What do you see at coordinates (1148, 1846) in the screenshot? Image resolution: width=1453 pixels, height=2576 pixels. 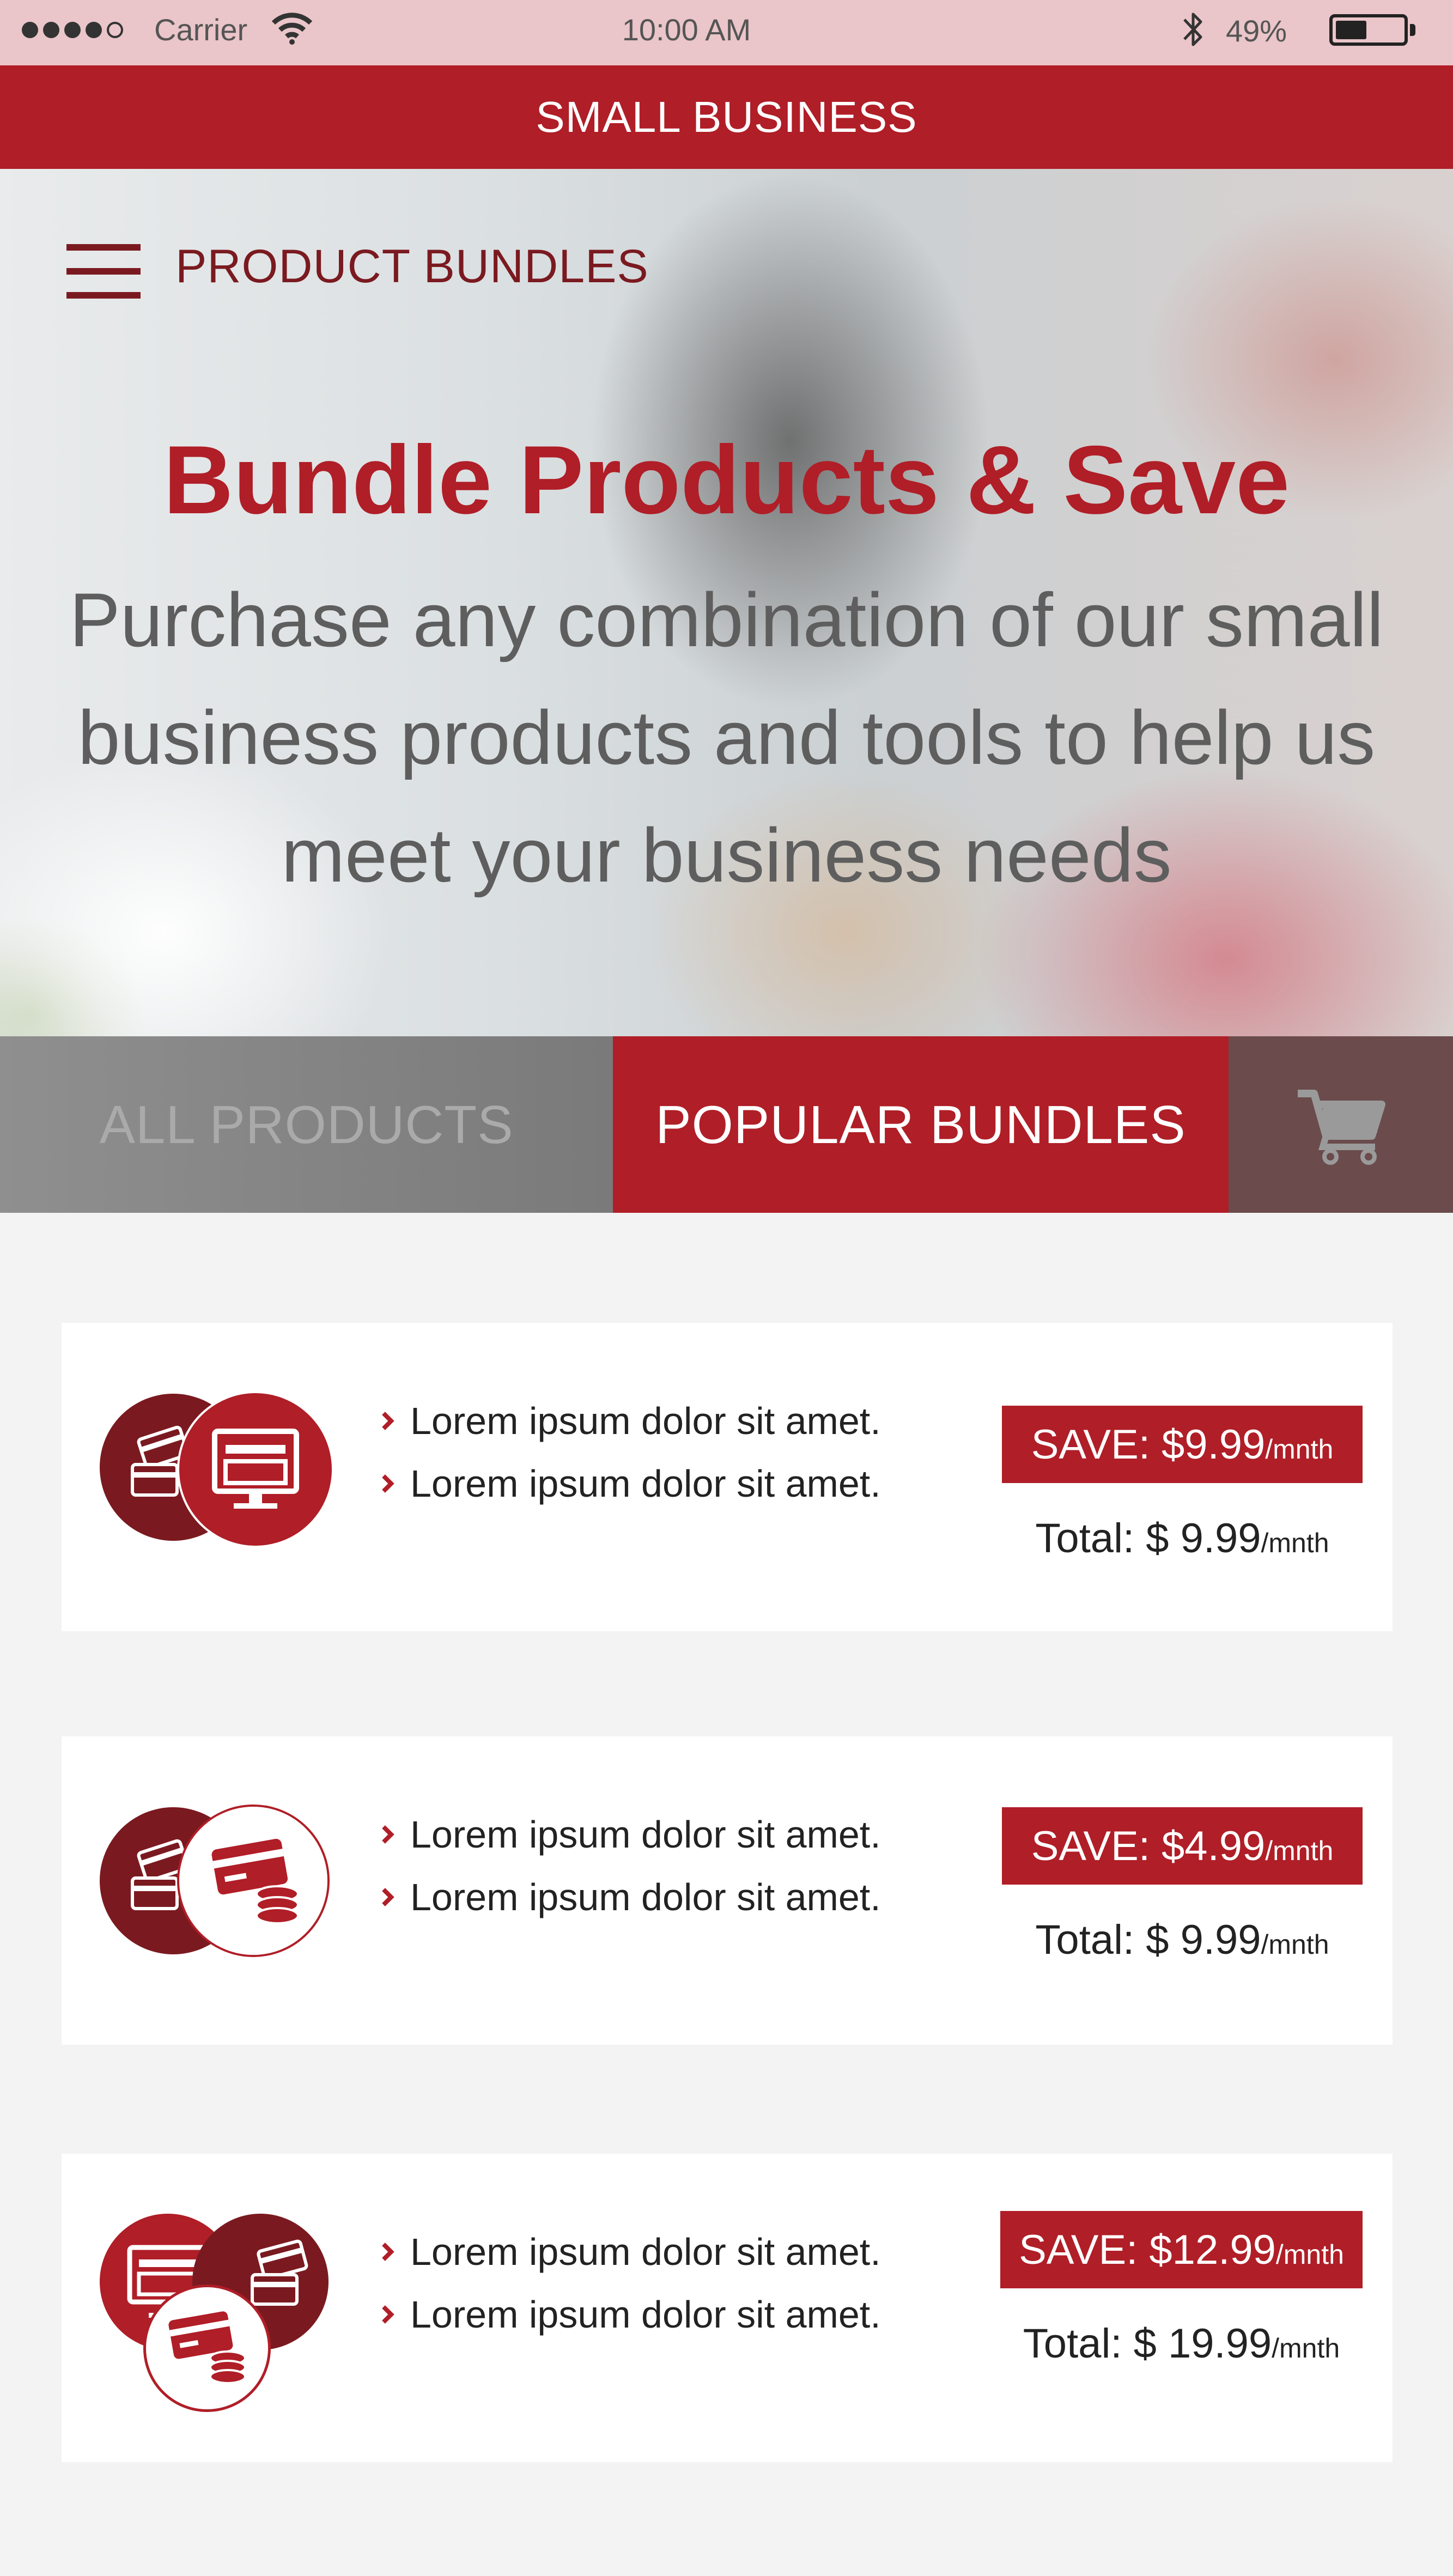 I see `save-amount: SAVE: $4.99` at bounding box center [1148, 1846].